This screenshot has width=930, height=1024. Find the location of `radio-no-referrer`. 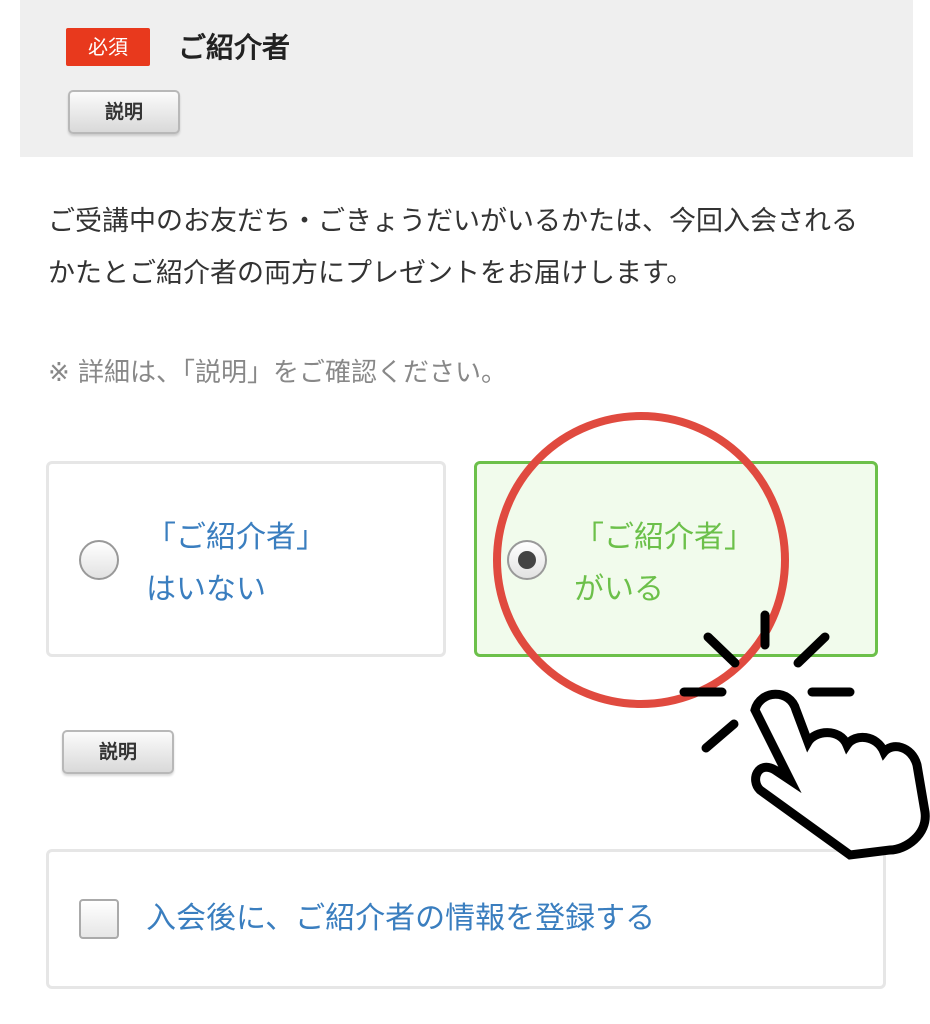

radio-no-referrer is located at coordinates (99, 560).